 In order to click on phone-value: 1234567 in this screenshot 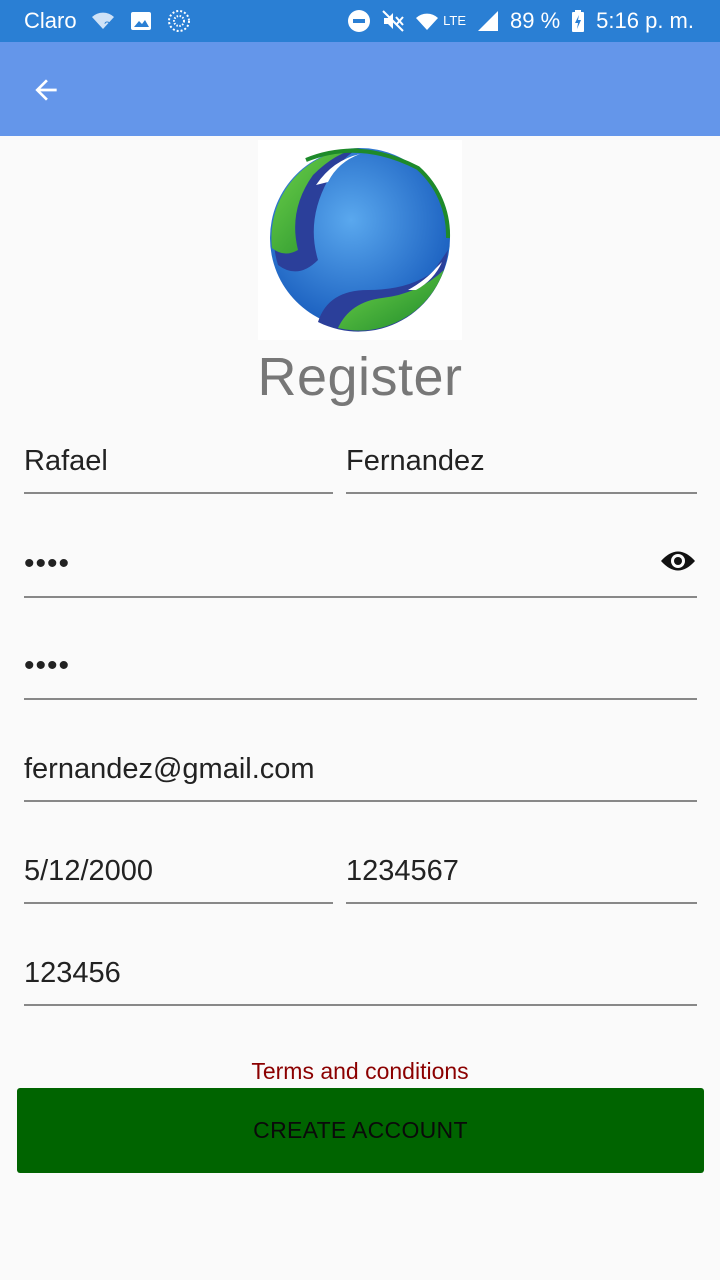, I will do `click(402, 871)`.